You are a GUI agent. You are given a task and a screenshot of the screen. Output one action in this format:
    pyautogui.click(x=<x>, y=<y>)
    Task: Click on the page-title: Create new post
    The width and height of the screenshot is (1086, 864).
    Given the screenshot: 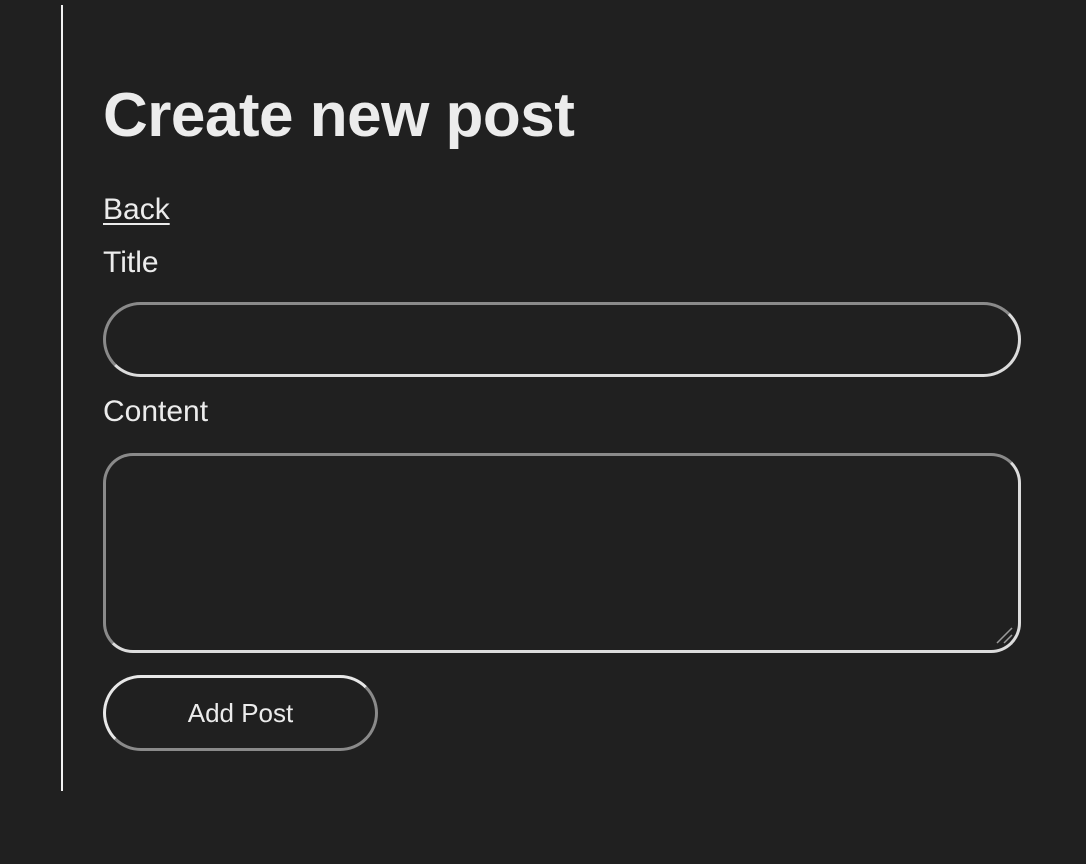 What is the action you would take?
    pyautogui.click(x=339, y=115)
    